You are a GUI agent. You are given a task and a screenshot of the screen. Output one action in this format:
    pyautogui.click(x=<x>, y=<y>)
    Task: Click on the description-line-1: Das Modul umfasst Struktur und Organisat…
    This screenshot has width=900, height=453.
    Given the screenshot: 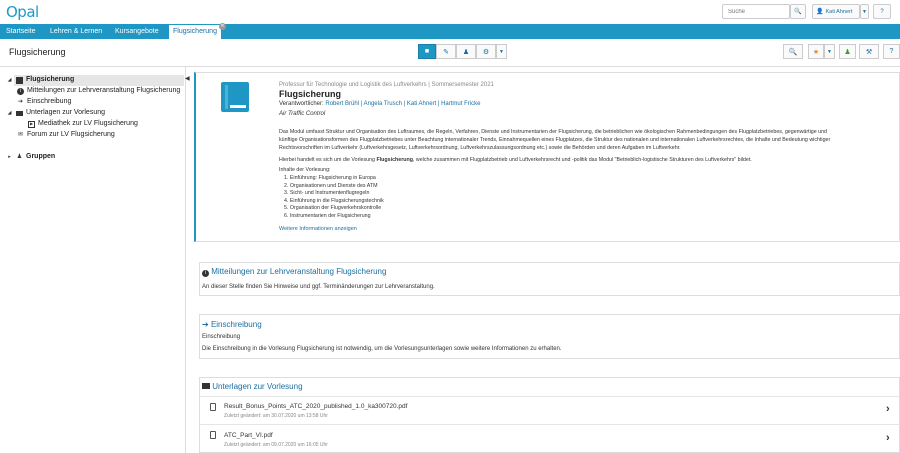 What is the action you would take?
    pyautogui.click(x=553, y=132)
    